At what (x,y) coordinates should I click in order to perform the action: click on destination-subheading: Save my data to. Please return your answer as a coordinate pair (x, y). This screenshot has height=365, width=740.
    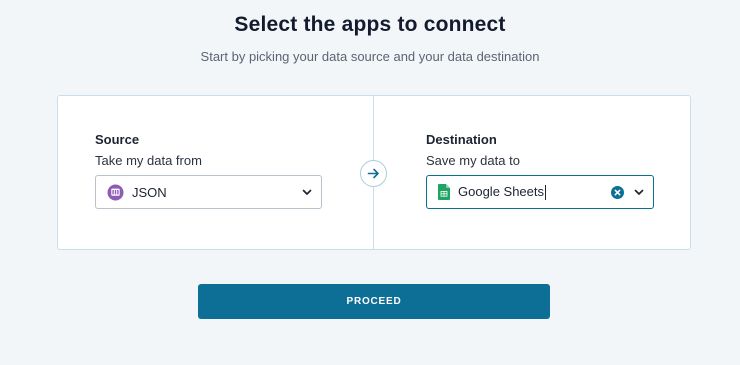
    Looking at the image, I should click on (473, 160).